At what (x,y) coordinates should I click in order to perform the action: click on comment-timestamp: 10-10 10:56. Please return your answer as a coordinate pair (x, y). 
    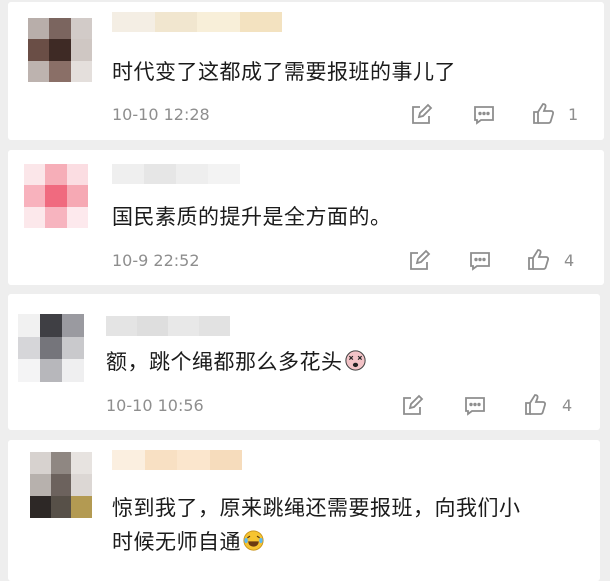
    Looking at the image, I should click on (155, 405).